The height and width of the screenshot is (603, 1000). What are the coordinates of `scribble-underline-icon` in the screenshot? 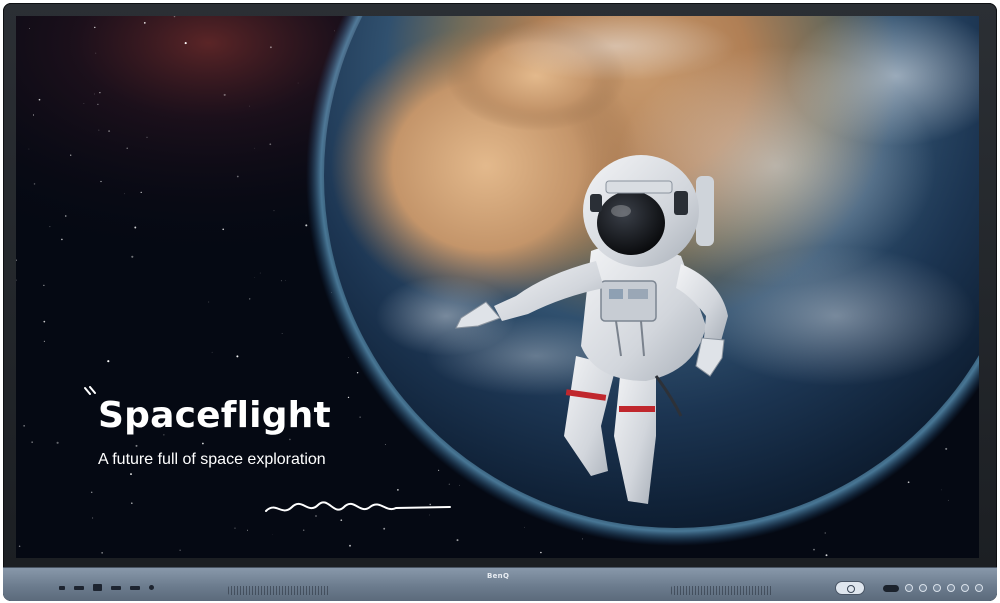 It's located at (358, 506).